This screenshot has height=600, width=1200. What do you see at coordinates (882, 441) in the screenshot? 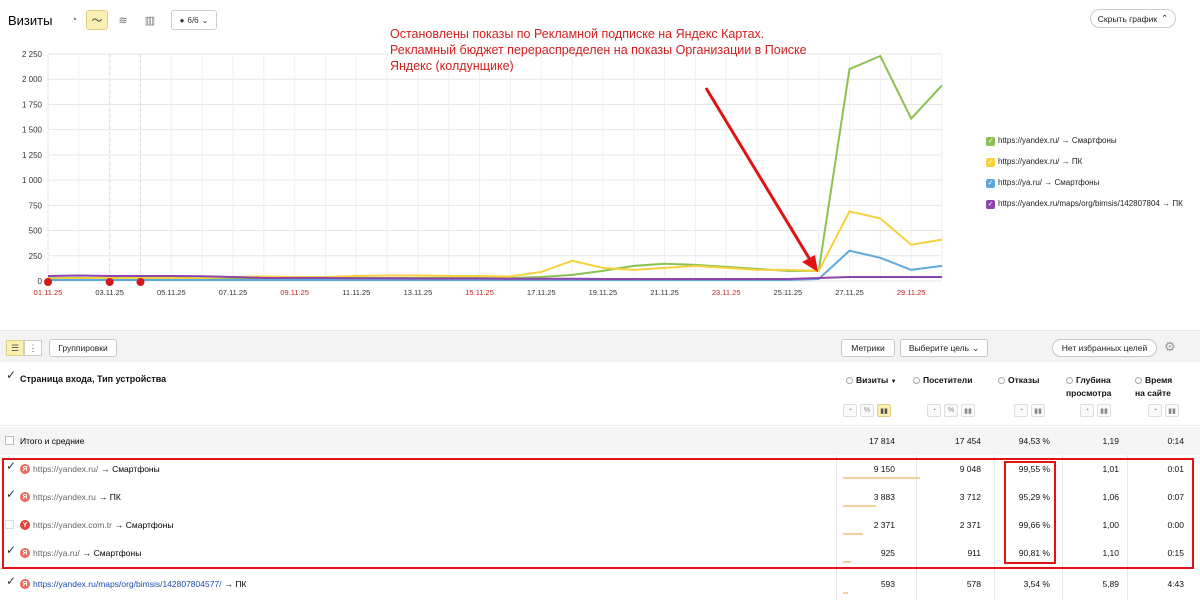
I see `total-visits: 17 814` at bounding box center [882, 441].